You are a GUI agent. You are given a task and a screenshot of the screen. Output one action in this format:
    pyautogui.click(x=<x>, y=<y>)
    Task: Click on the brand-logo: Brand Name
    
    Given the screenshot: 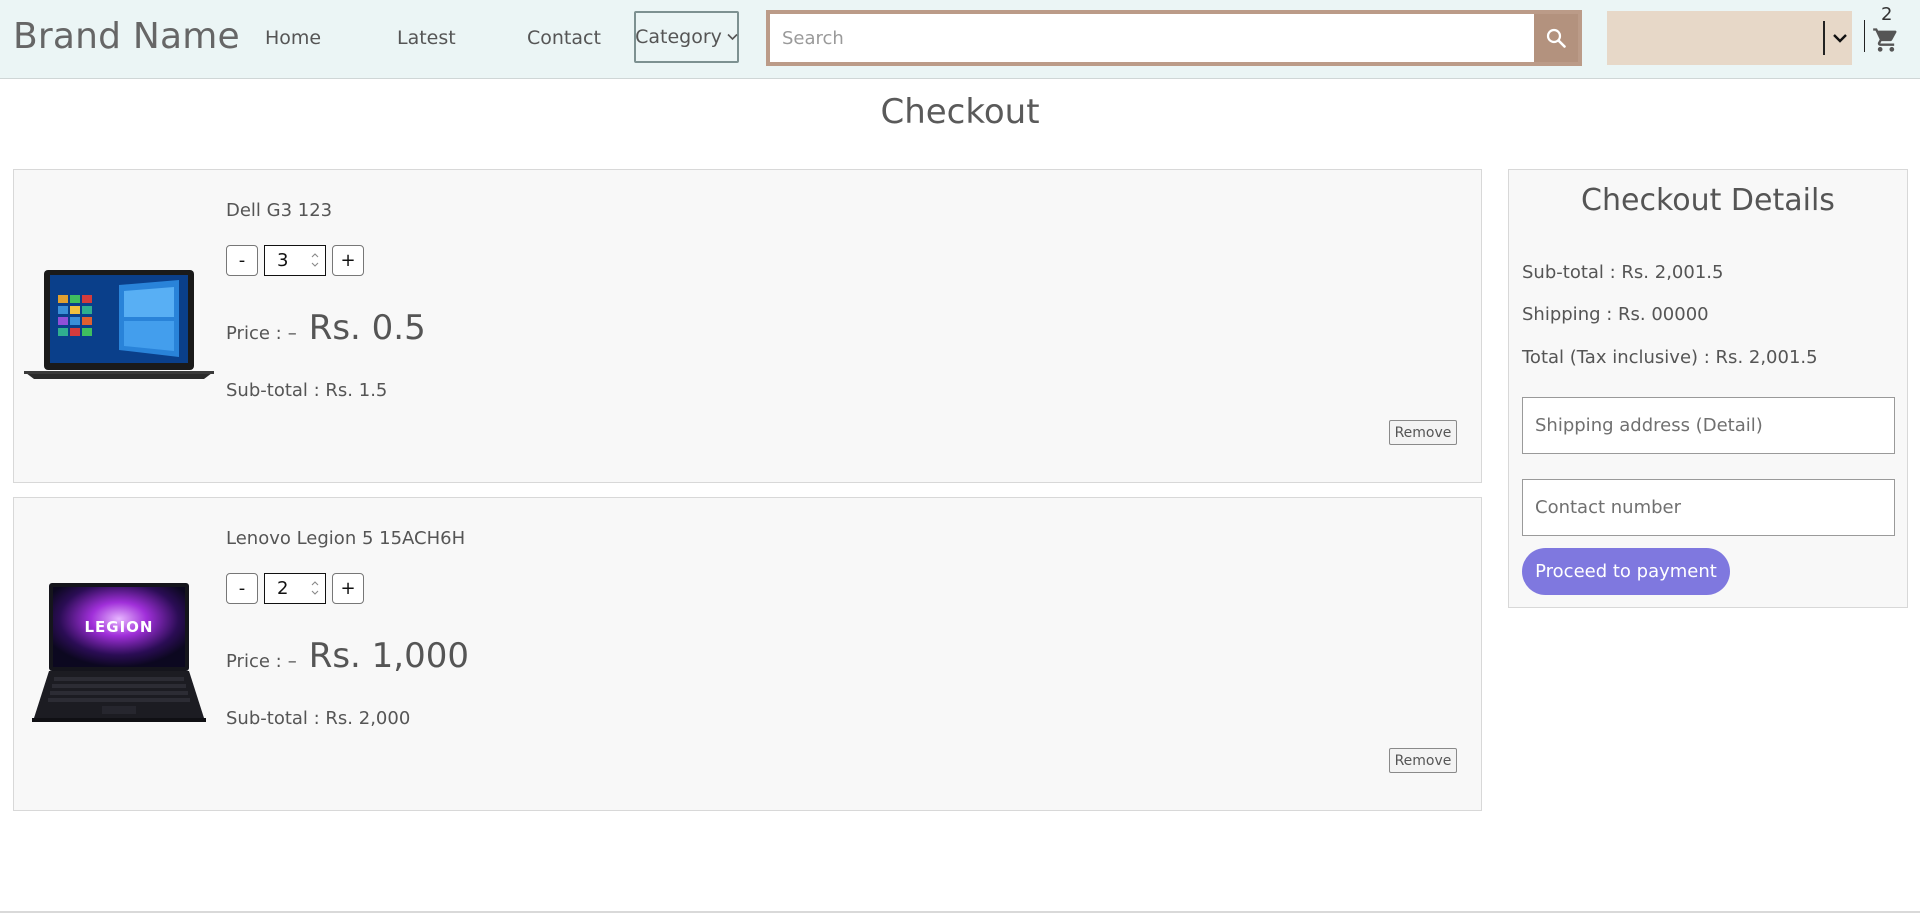 What is the action you would take?
    pyautogui.click(x=126, y=36)
    